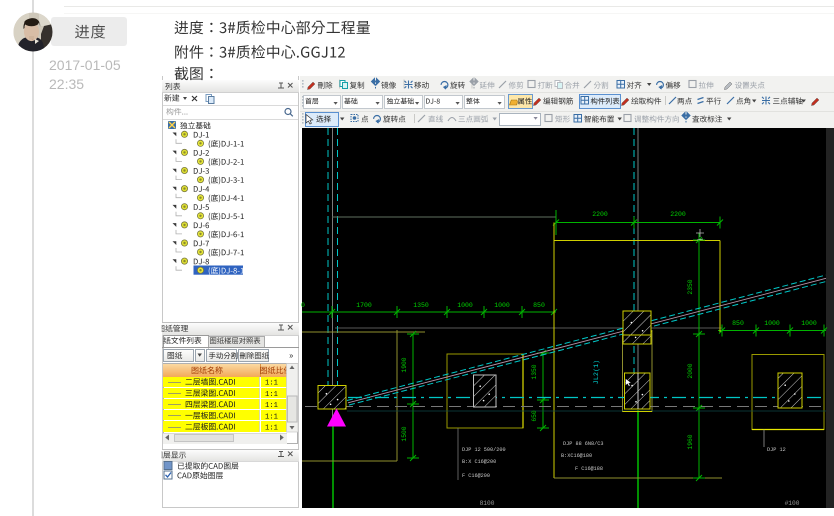 The height and width of the screenshot is (516, 834). I want to click on svg-text: F C16@200, so click(476, 476).